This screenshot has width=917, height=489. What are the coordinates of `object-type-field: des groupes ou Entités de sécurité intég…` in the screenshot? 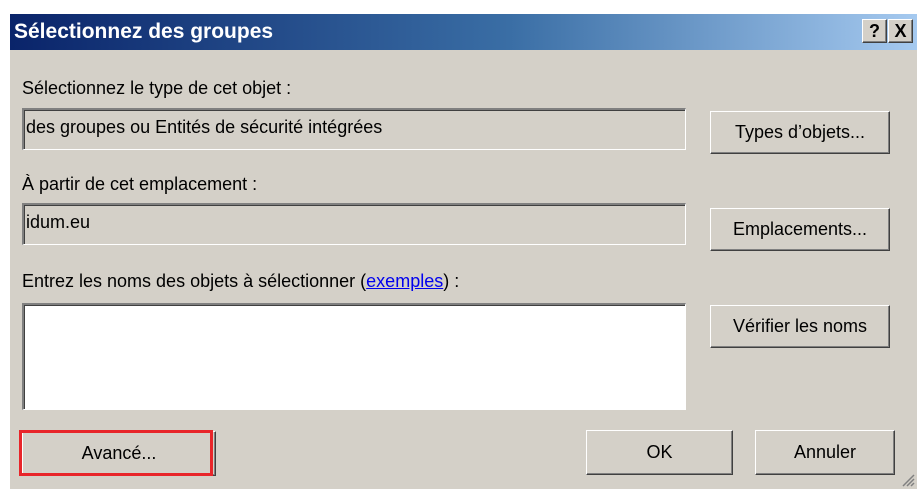 It's located at (354, 129).